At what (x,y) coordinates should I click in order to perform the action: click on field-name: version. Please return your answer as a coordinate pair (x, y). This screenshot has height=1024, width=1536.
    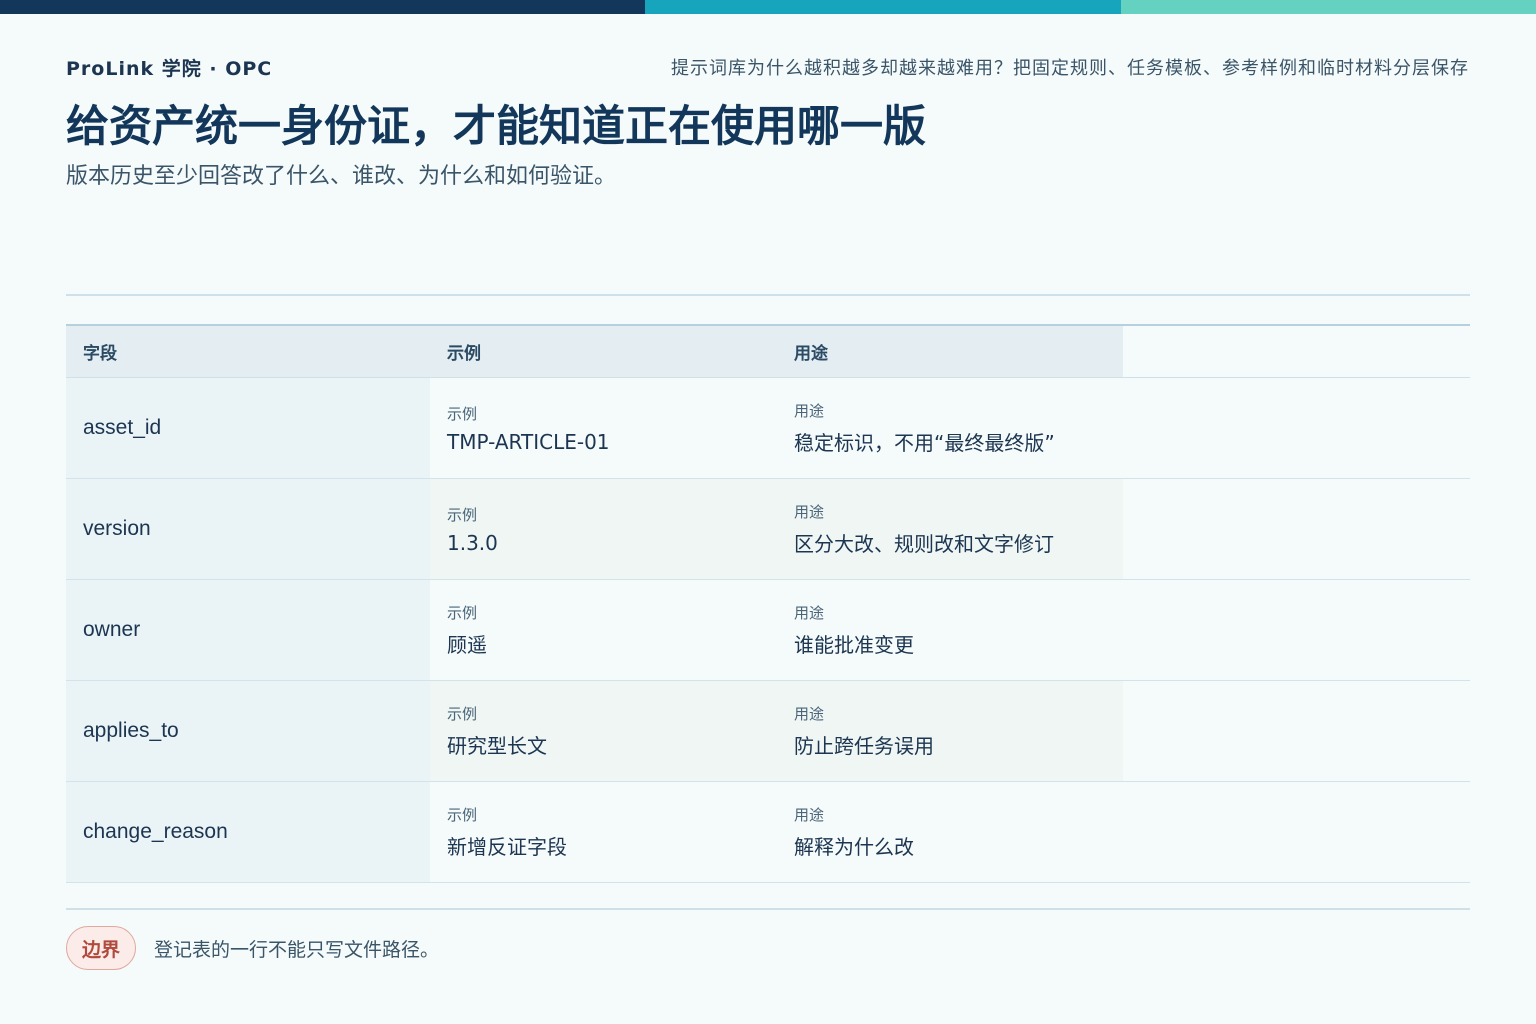
    Looking at the image, I should click on (248, 529).